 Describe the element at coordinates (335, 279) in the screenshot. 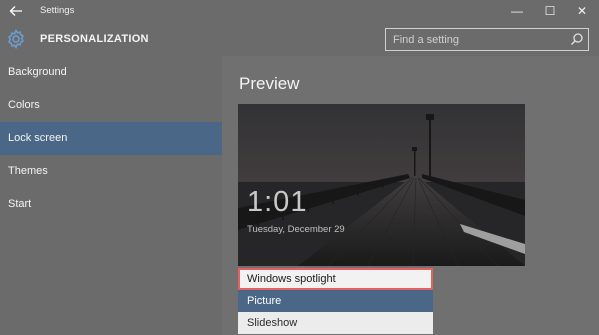

I see `dropdown-option-windows-spotlight: Windows spotlight` at that location.